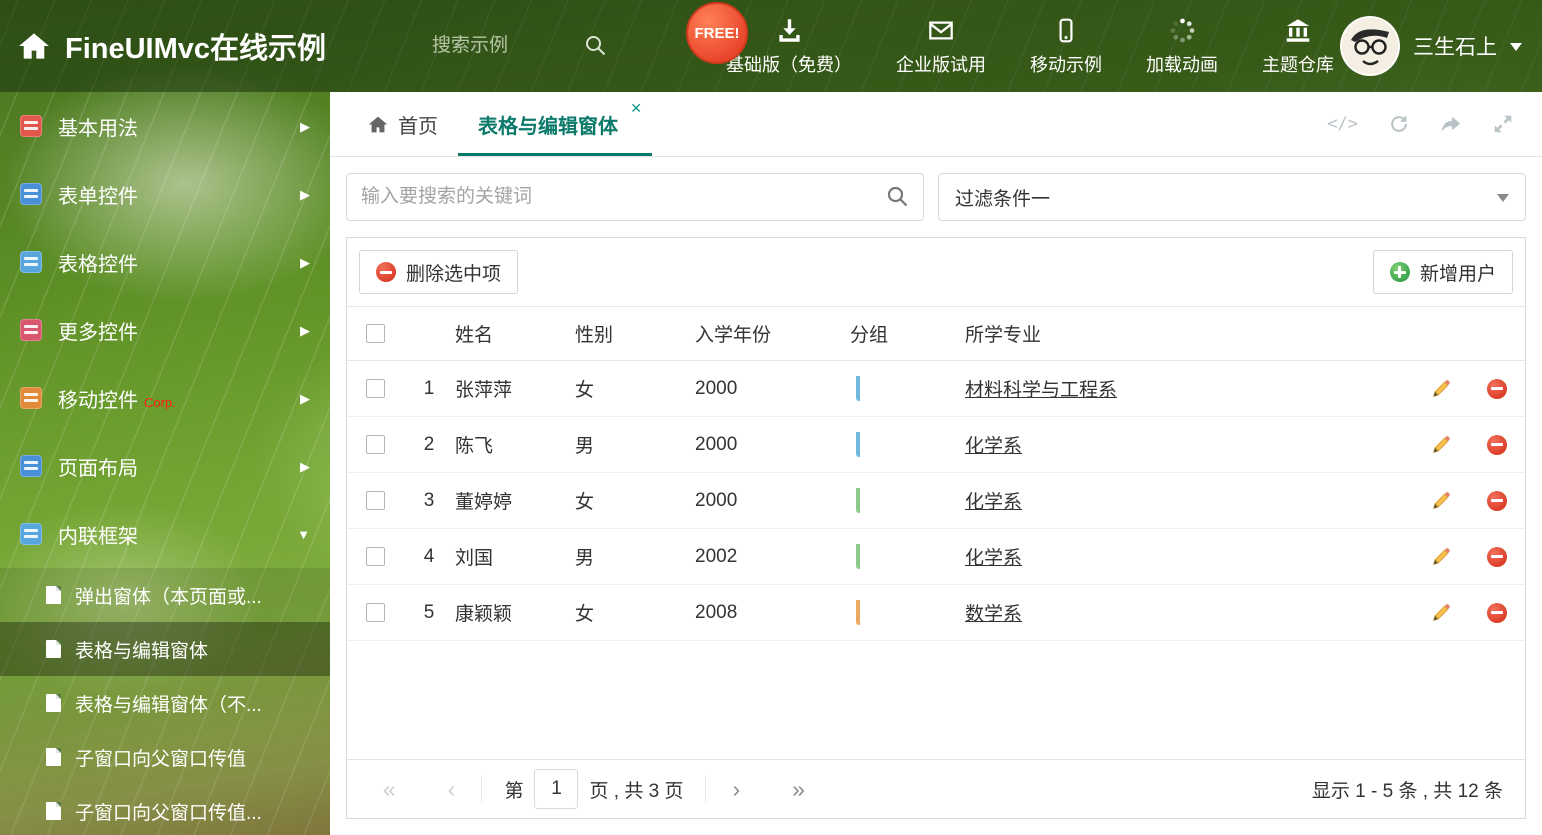 The width and height of the screenshot is (1542, 835). I want to click on home-icon, so click(34, 46).